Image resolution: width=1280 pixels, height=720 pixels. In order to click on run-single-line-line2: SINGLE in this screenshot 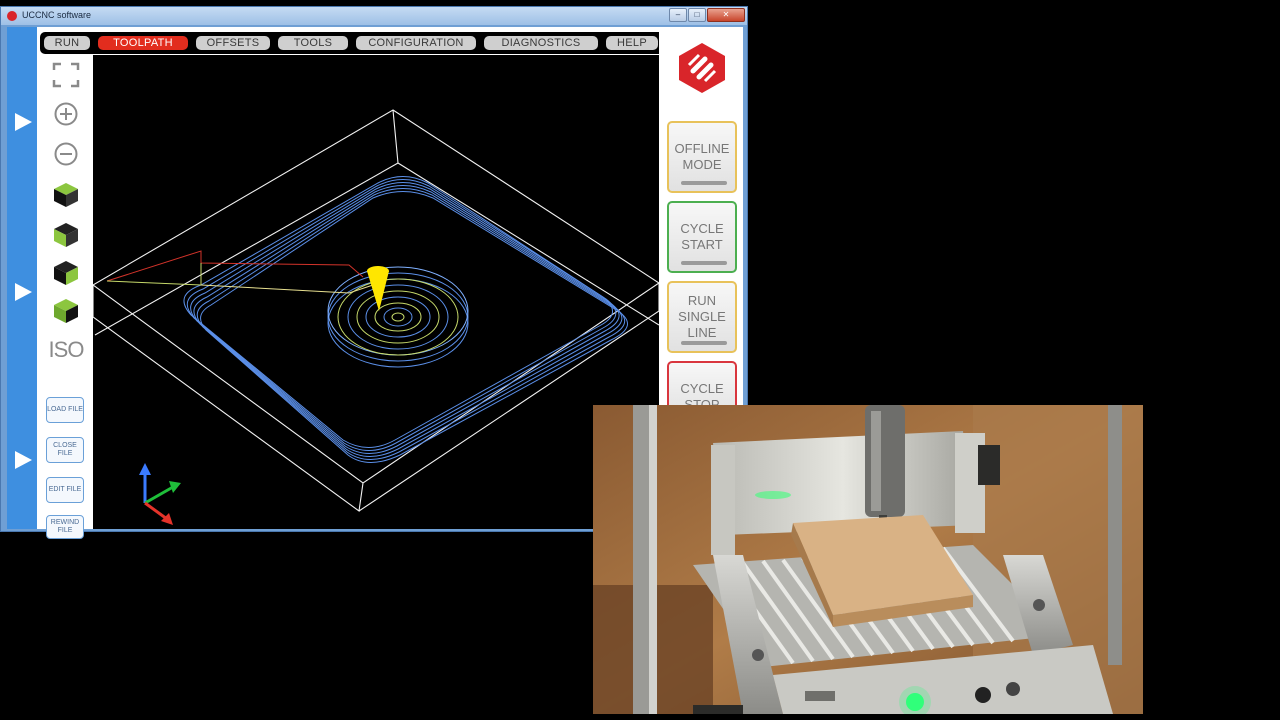, I will do `click(702, 316)`.